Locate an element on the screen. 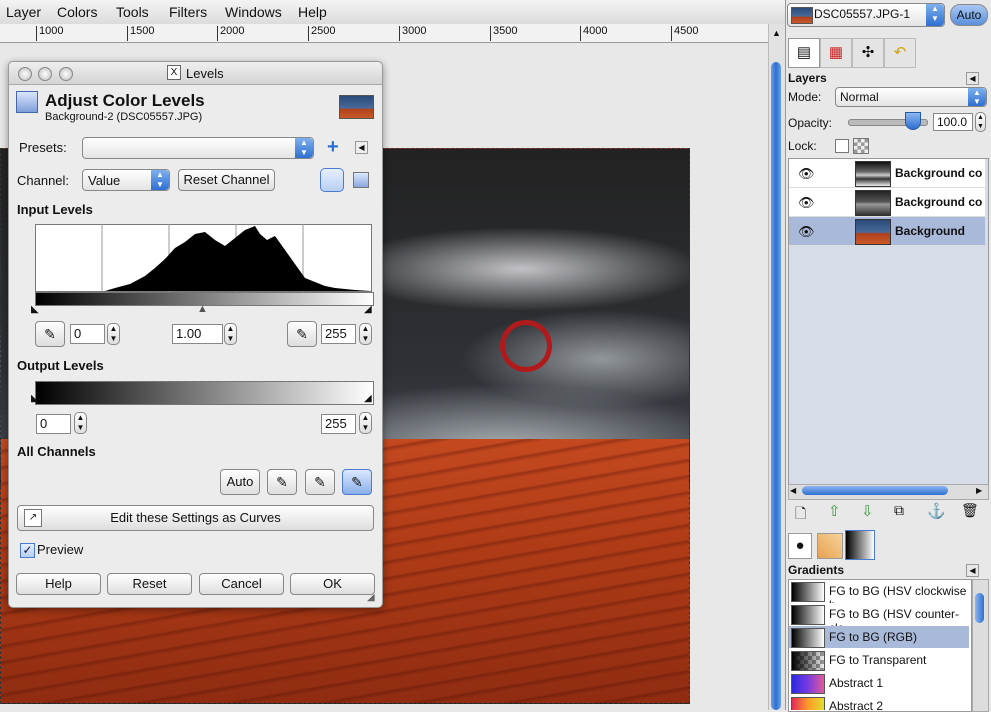 This screenshot has height=712, width=991. gradient-item: FG to BG (HSV counter-clo is located at coordinates (879, 619).